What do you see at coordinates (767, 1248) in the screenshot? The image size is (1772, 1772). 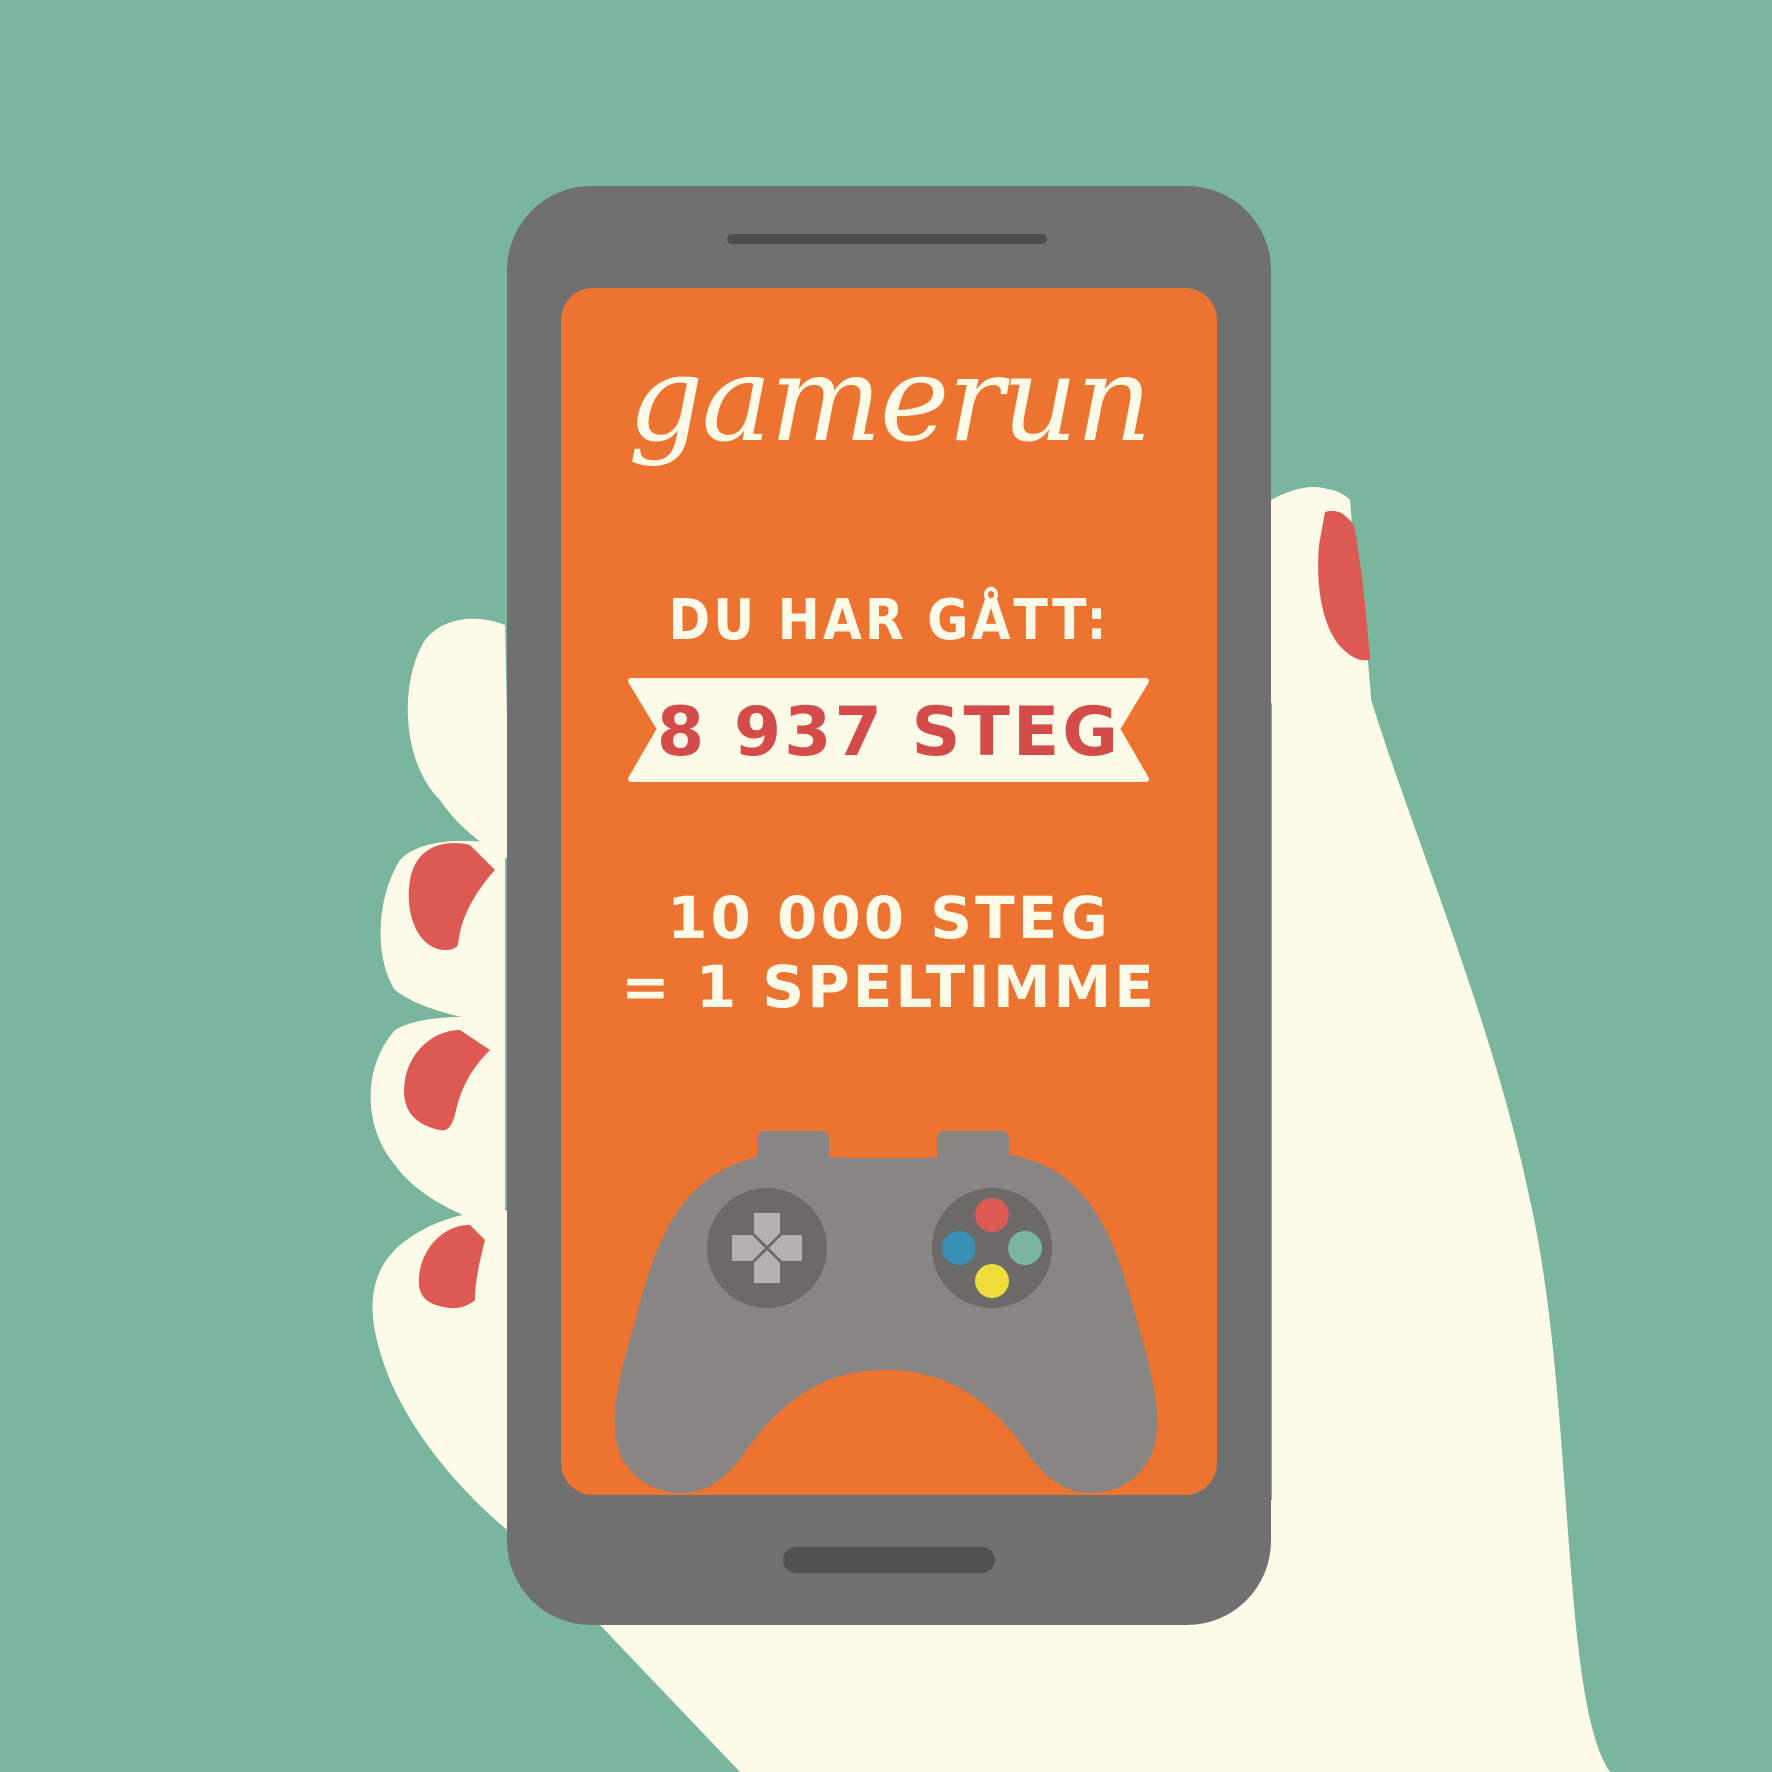 I see `dpad-well` at bounding box center [767, 1248].